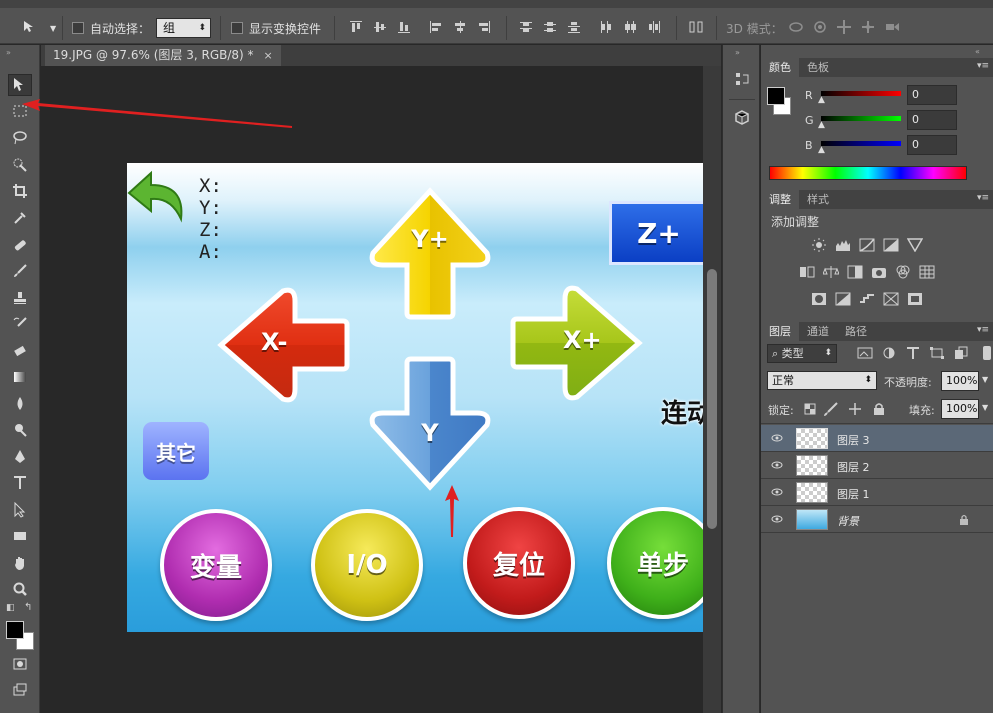 The height and width of the screenshot is (713, 993). What do you see at coordinates (879, 272) in the screenshot?
I see `photo-filter-icon` at bounding box center [879, 272].